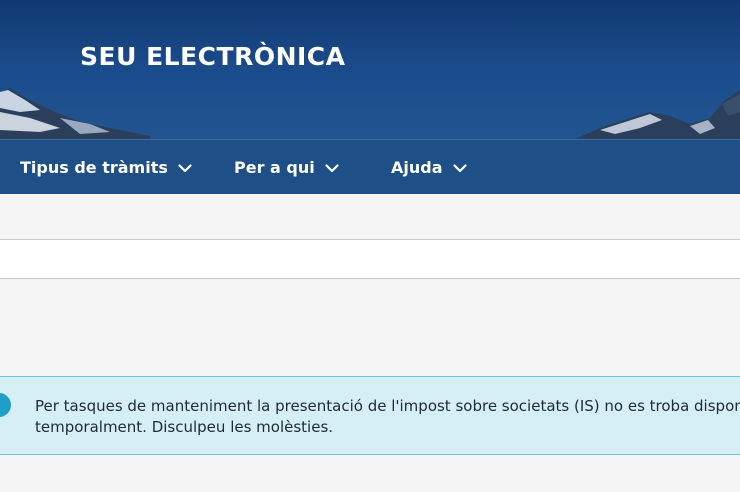  Describe the element at coordinates (5, 405) in the screenshot. I see `info-icon` at that location.